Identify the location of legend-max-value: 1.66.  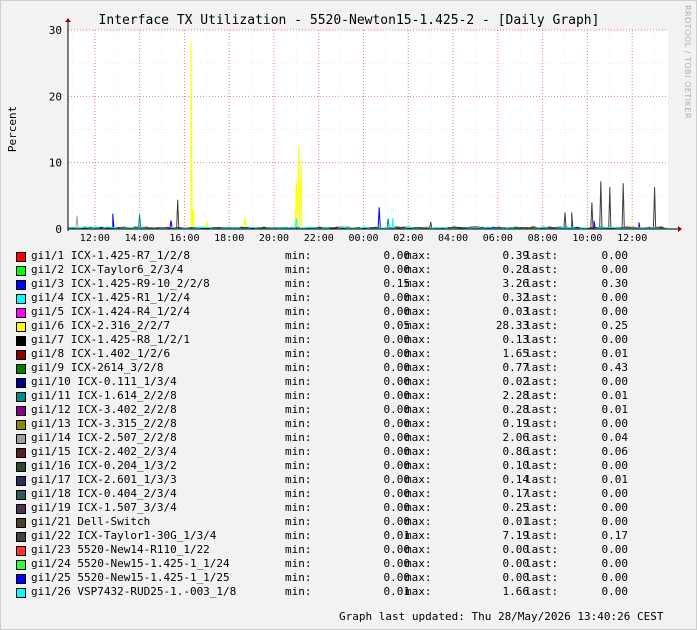
(516, 591).